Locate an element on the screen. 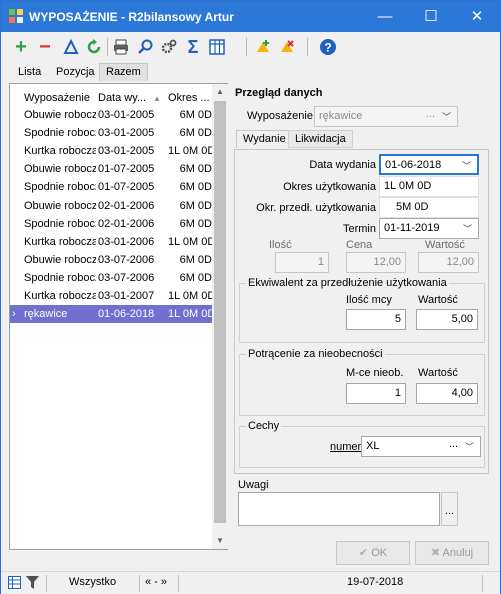 The width and height of the screenshot is (501, 594). term-field: 01-11-2019 ﹀ is located at coordinates (429, 228).